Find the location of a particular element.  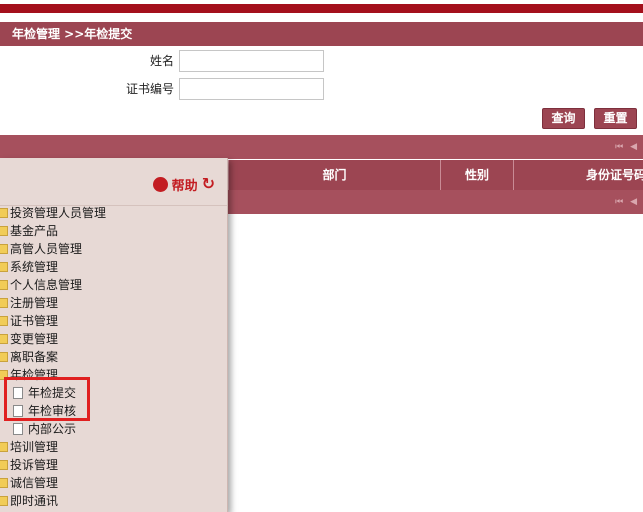

query-button: 查询 is located at coordinates (563, 118).